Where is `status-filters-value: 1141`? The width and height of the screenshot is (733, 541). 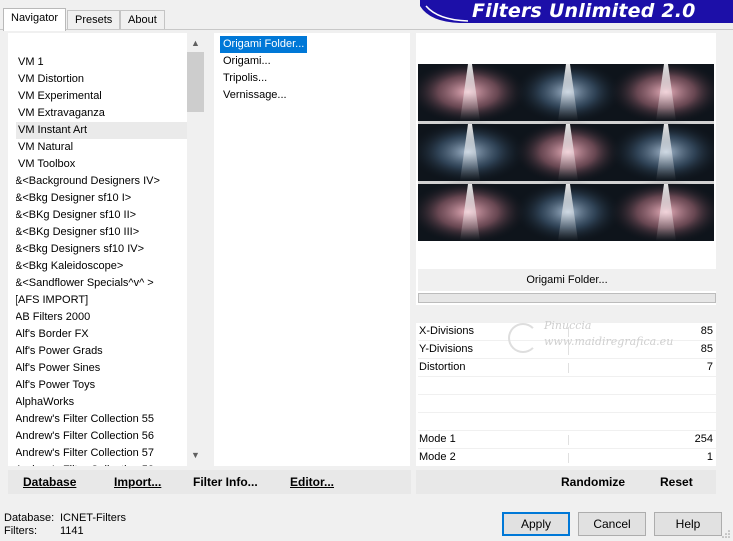 status-filters-value: 1141 is located at coordinates (72, 531).